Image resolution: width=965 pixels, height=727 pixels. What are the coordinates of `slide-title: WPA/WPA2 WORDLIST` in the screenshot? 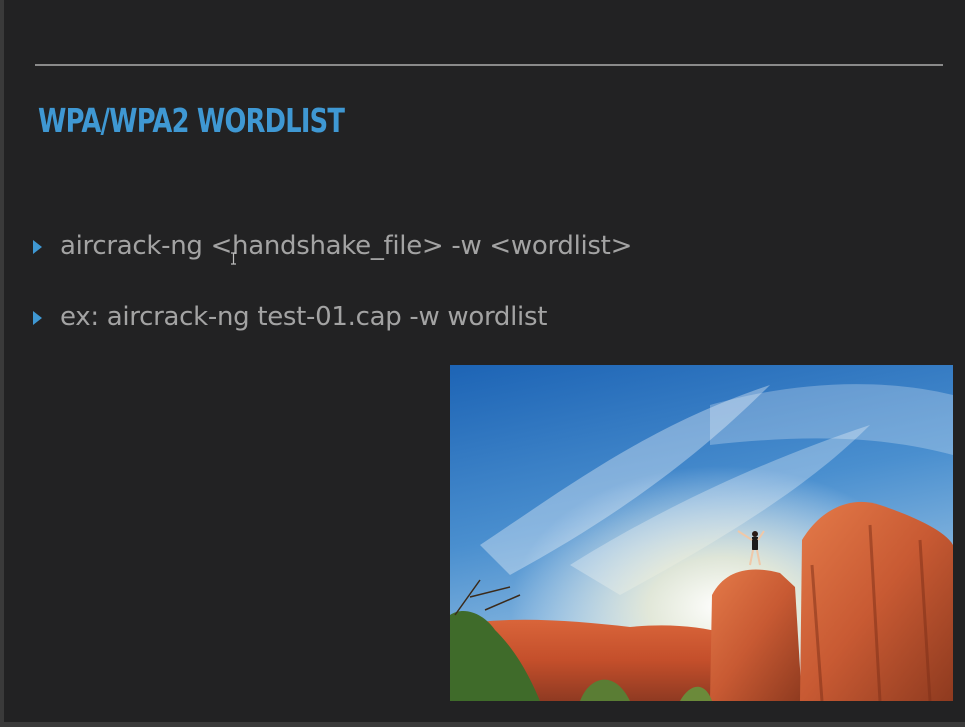 It's located at (191, 120).